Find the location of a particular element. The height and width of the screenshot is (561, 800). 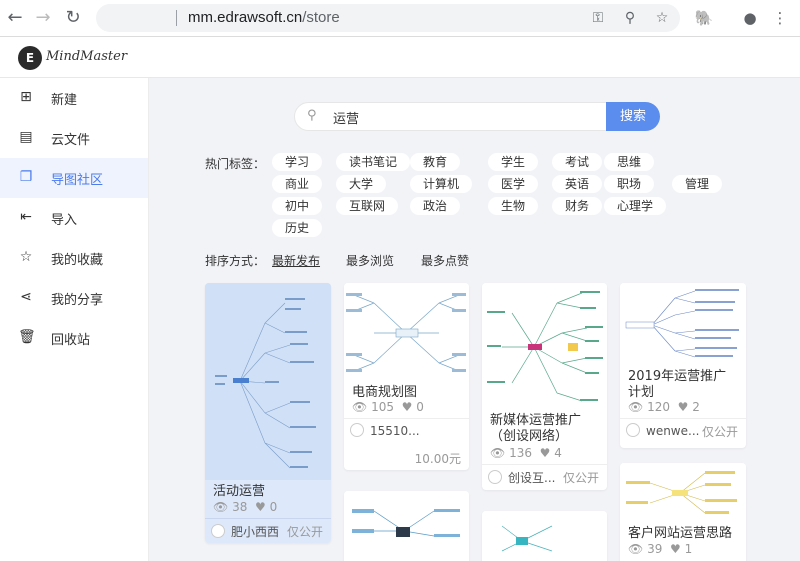

card-author: 肥小西西 is located at coordinates (245, 531).